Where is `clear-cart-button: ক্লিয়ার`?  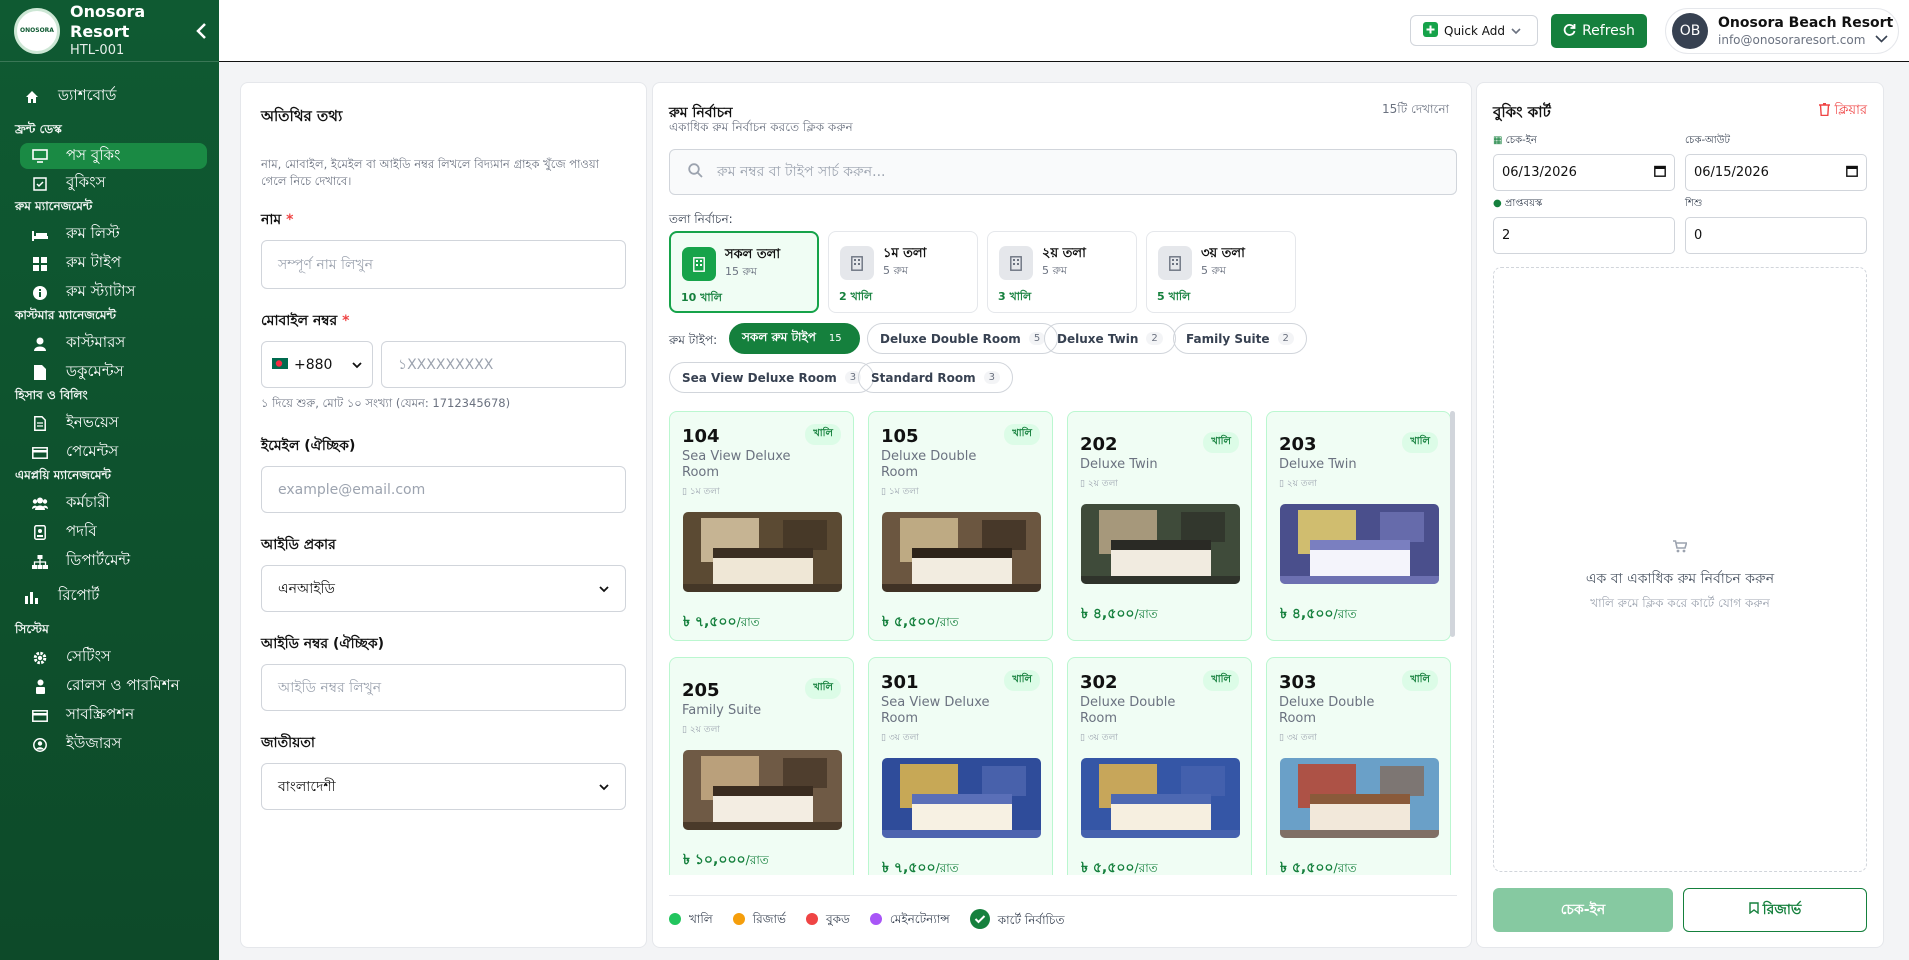 clear-cart-button: ক্লিয়ার is located at coordinates (1842, 111).